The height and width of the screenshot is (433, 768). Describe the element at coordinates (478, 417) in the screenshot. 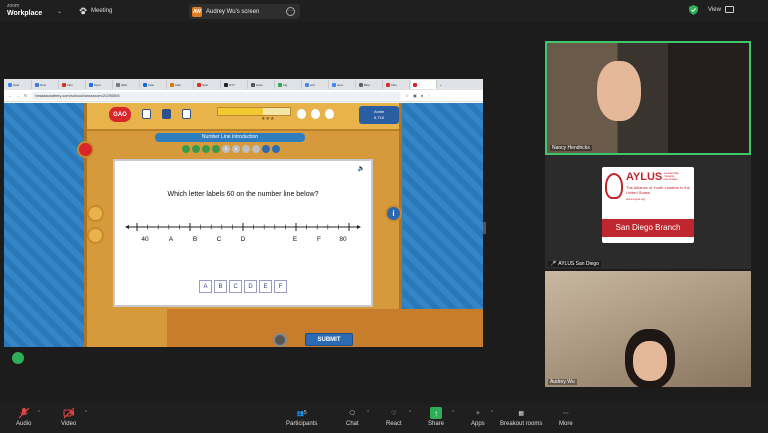

I see `apps-button: ✧ Apps` at that location.